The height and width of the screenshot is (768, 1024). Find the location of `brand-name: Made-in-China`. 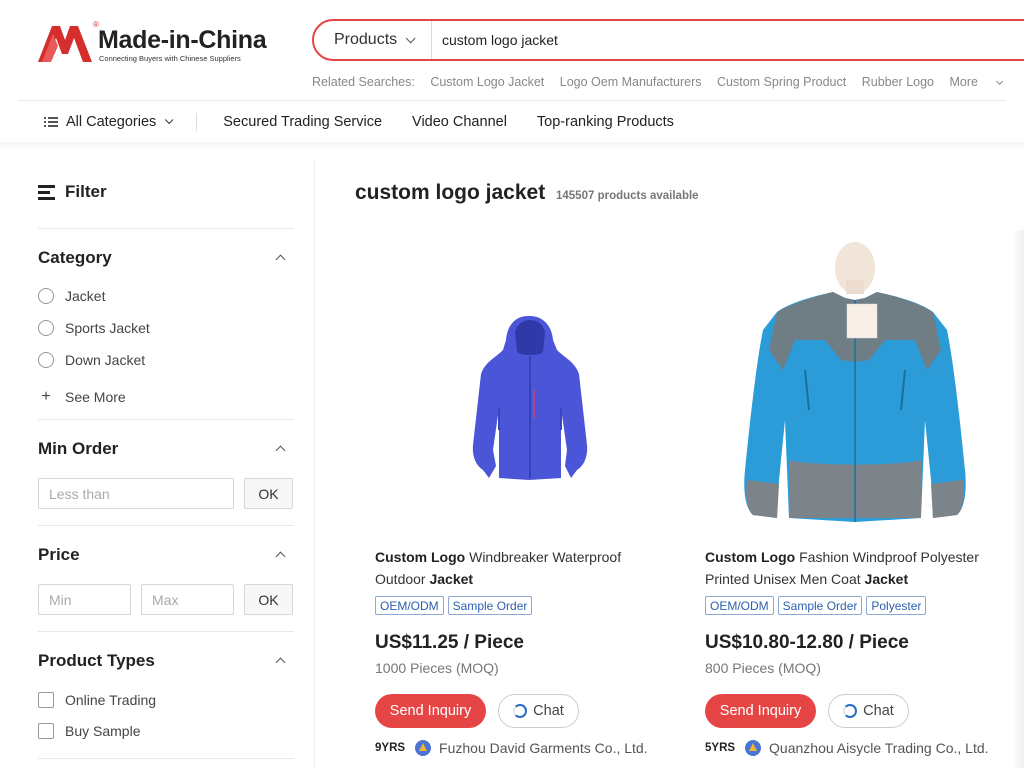

brand-name: Made-in-China is located at coordinates (182, 40).